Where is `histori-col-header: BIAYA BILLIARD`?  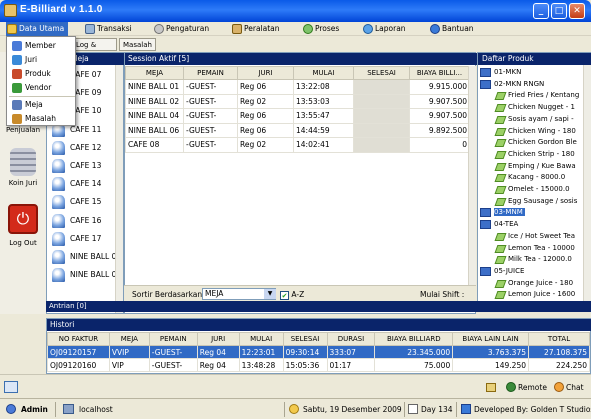
histori-col-header: BIAYA BILLIARD is located at coordinates (414, 339).